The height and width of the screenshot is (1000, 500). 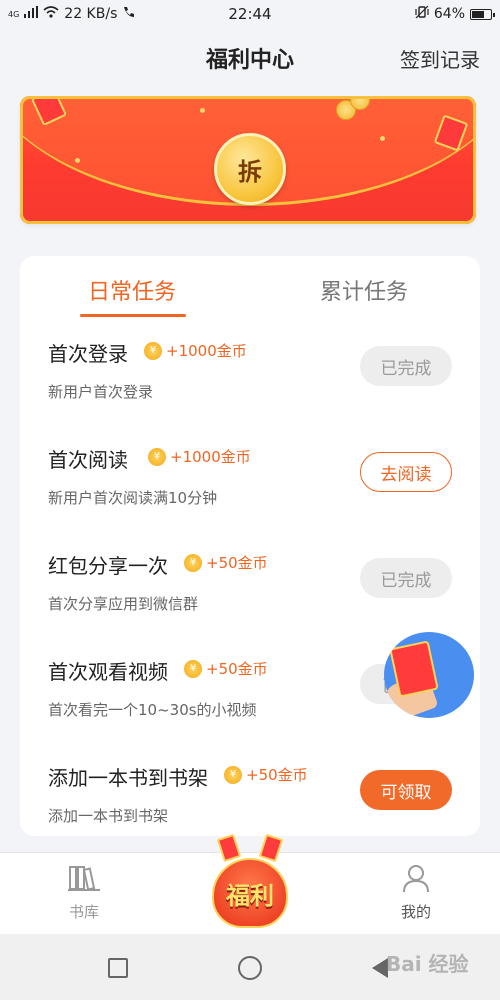 I want to click on battery-percent: 64%, so click(x=449, y=14).